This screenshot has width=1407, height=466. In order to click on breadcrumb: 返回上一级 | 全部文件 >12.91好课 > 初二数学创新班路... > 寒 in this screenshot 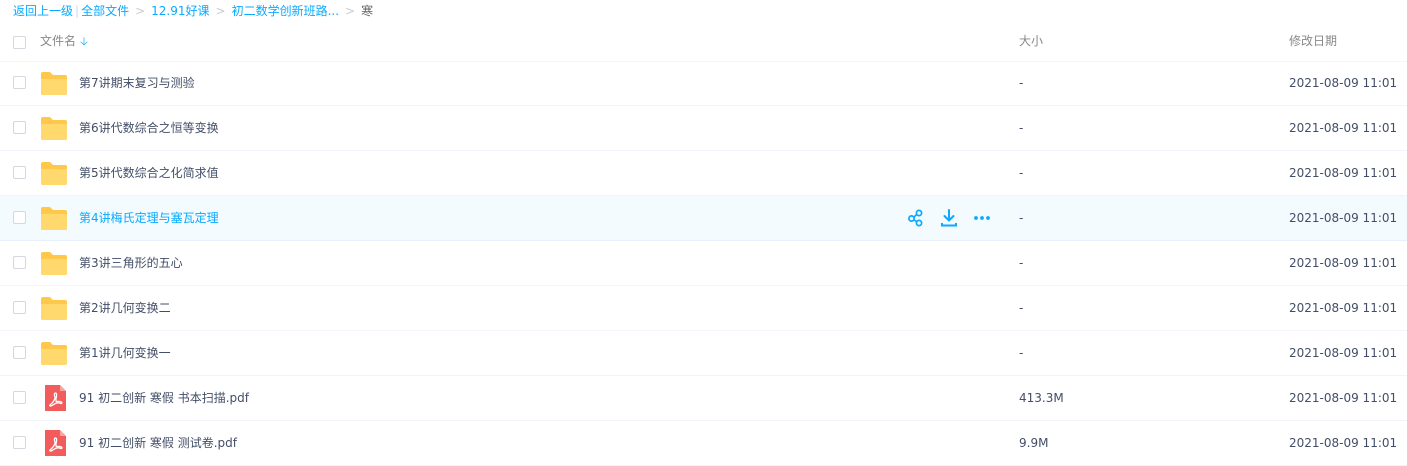, I will do `click(193, 11)`.